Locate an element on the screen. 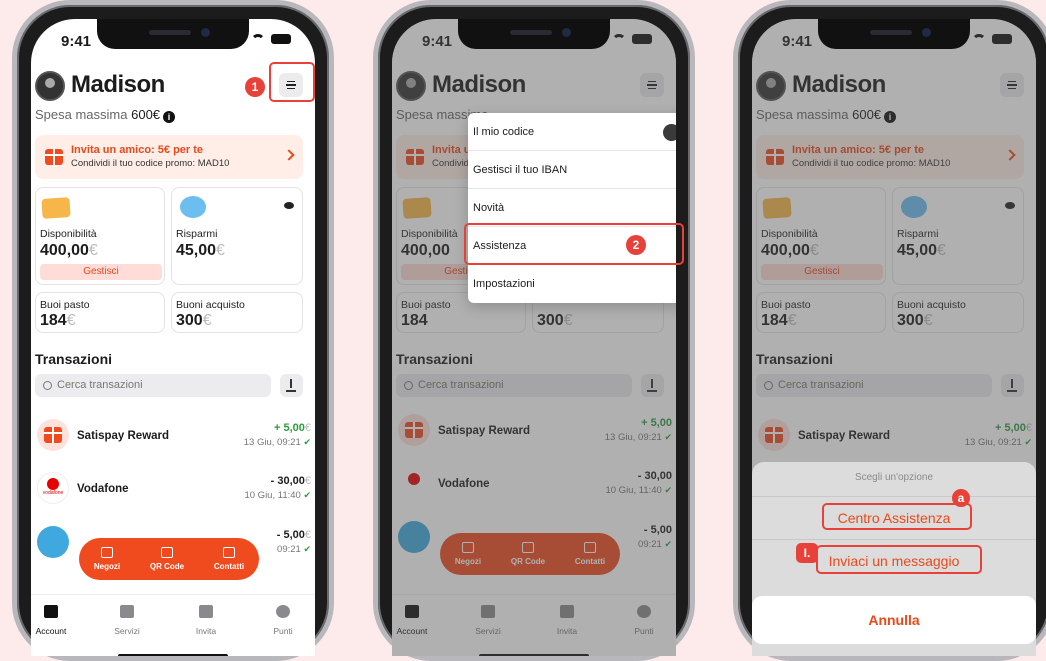 This screenshot has width=1046, height=661. contacts-icon is located at coordinates (228, 552).